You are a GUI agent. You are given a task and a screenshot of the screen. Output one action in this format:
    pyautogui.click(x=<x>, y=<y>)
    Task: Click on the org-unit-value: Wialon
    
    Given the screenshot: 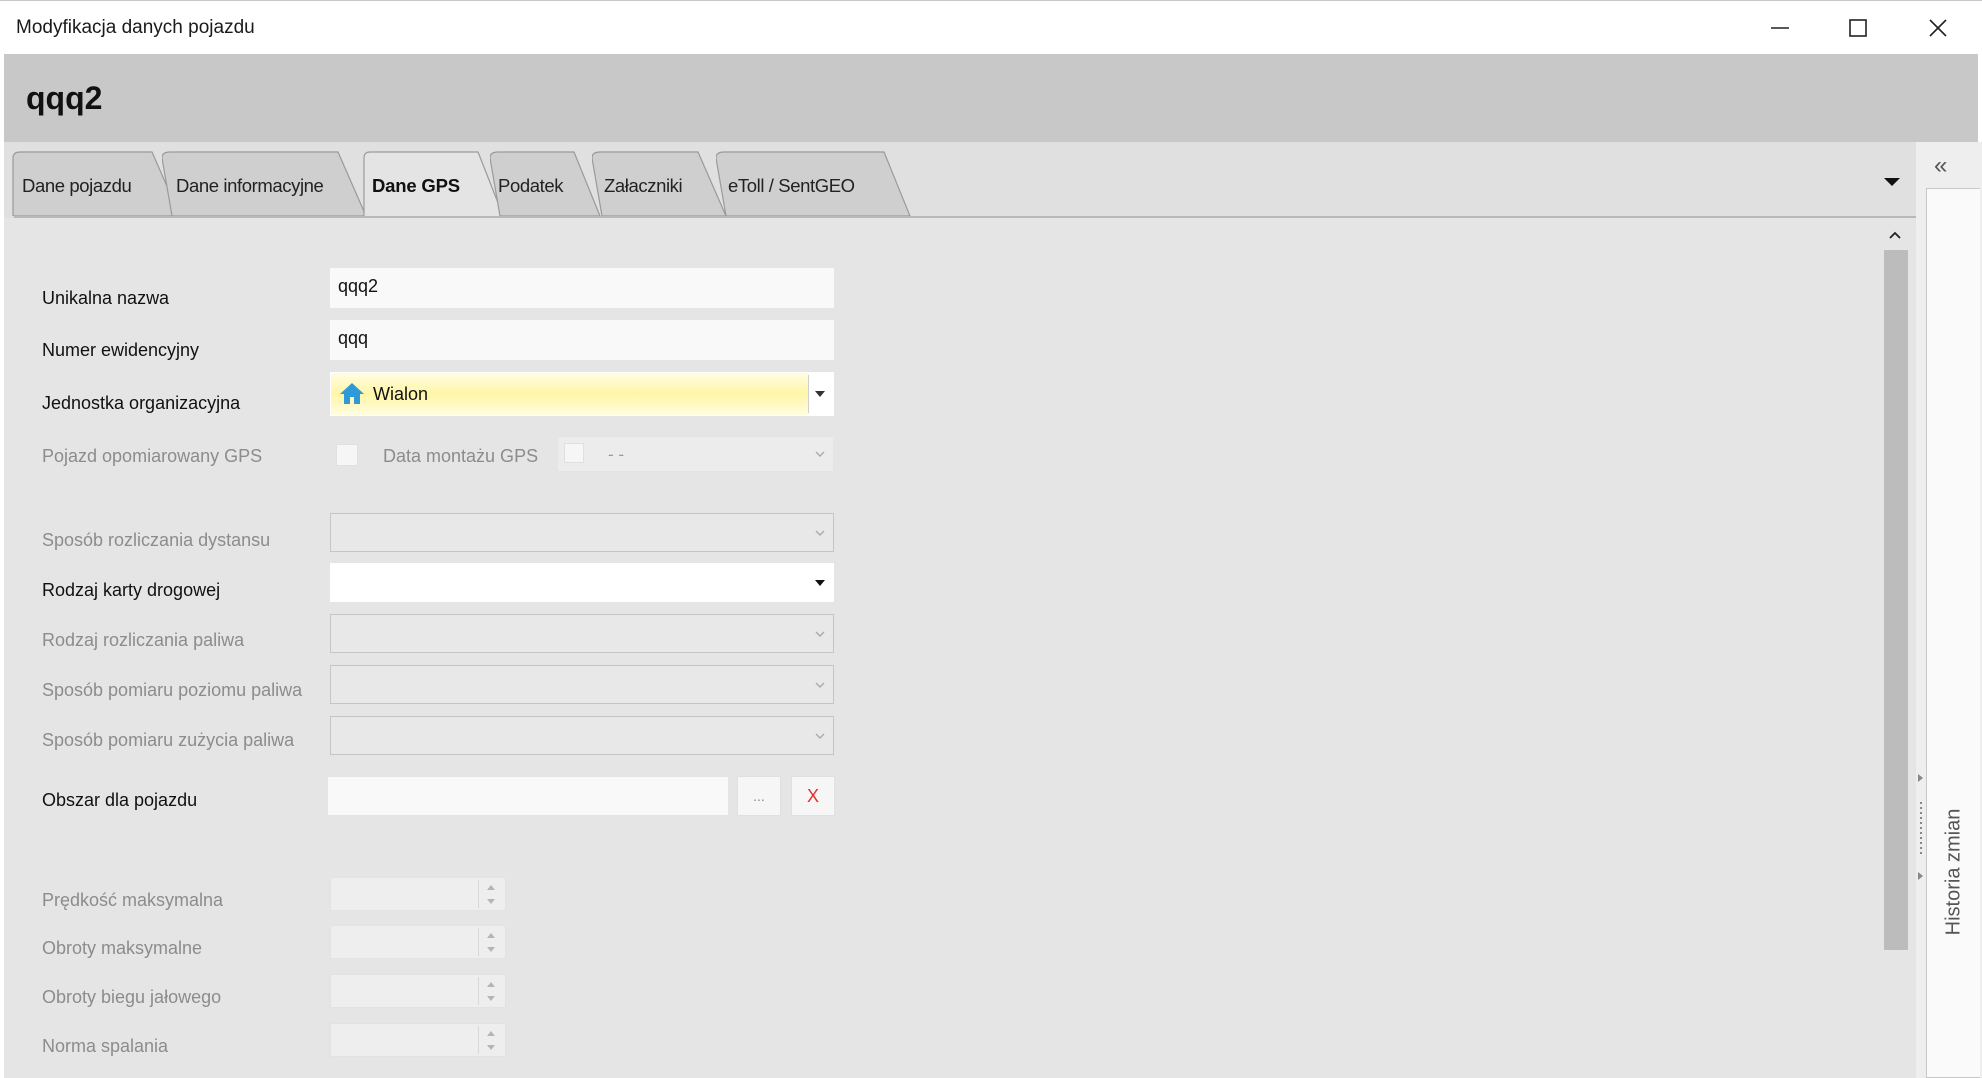 What is the action you would take?
    pyautogui.click(x=401, y=394)
    